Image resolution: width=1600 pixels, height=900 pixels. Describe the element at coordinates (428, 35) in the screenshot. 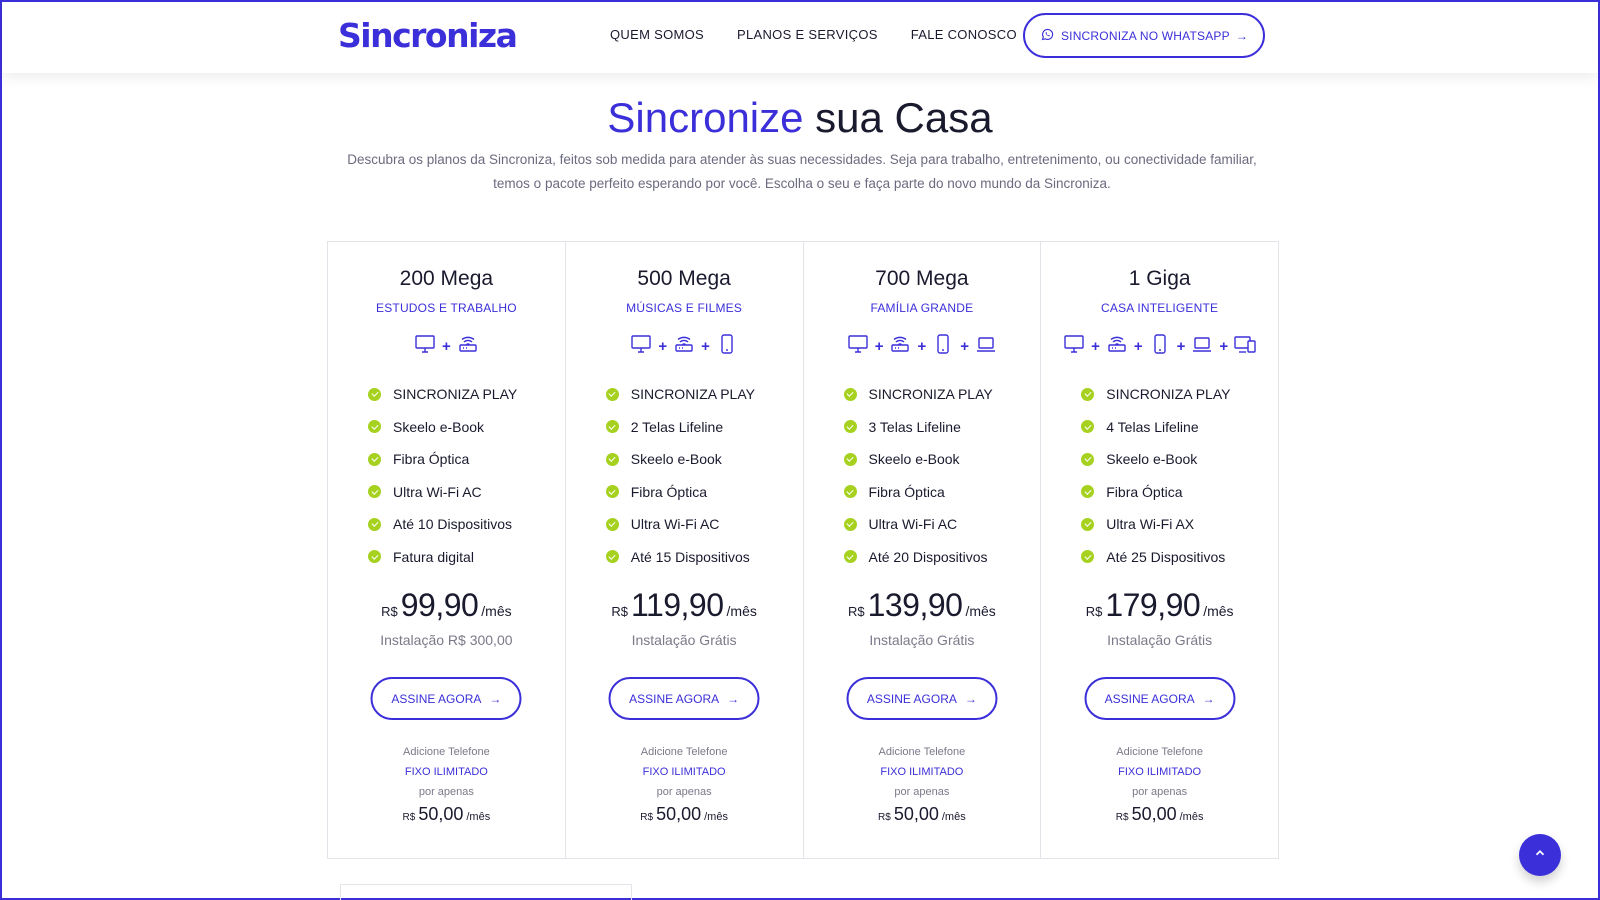

I see `logo: Sincroniza` at that location.